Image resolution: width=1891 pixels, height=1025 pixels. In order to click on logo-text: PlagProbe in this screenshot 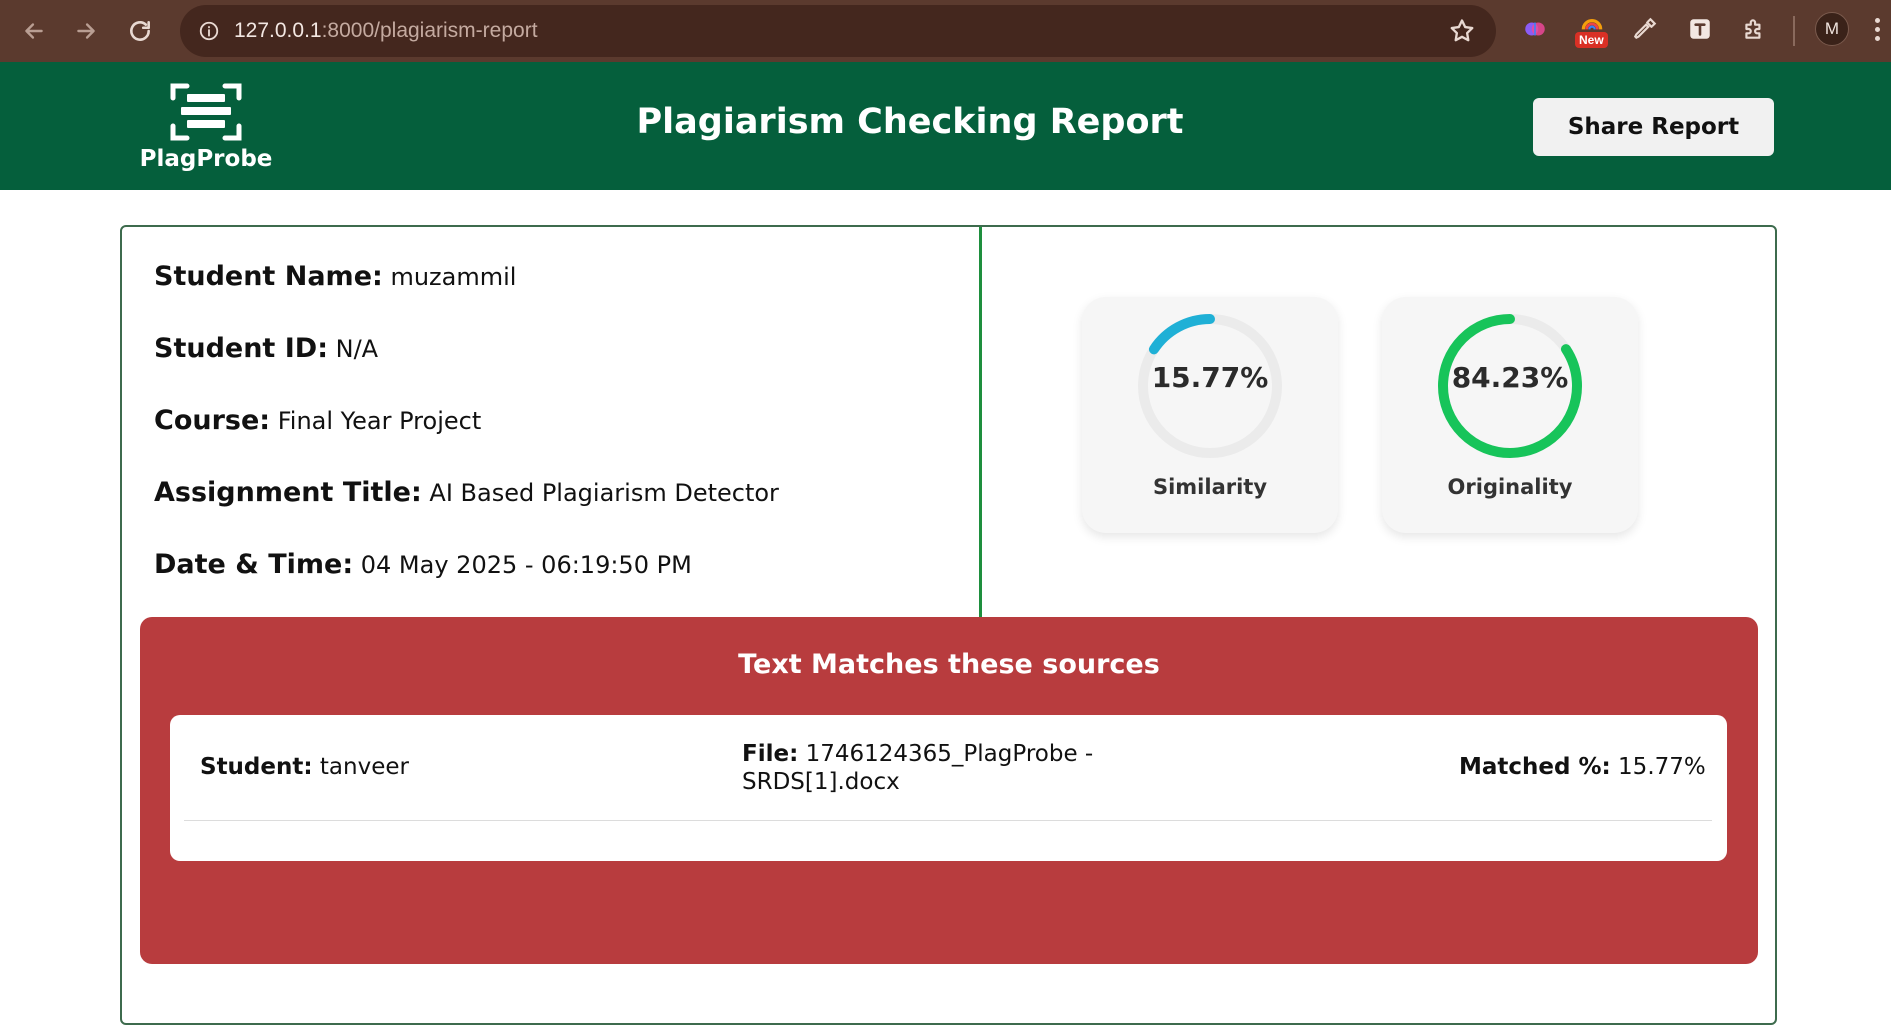, I will do `click(206, 159)`.